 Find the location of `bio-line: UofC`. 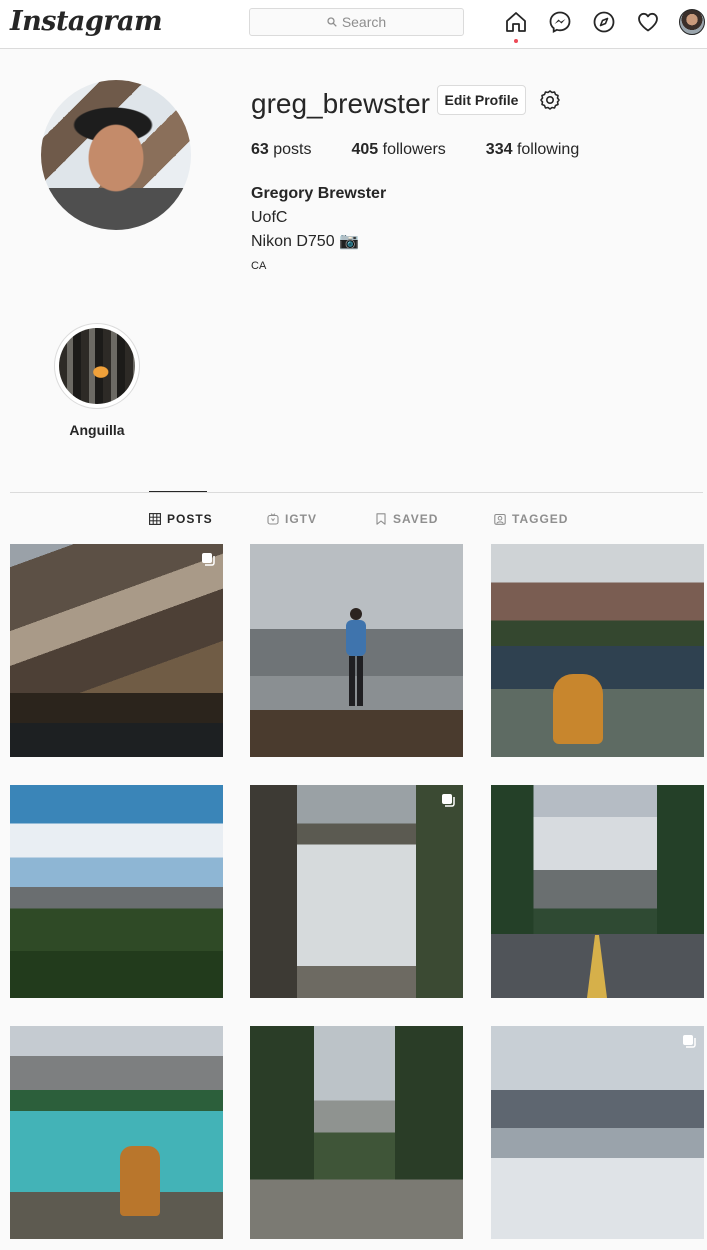

bio-line: UofC is located at coordinates (269, 217).